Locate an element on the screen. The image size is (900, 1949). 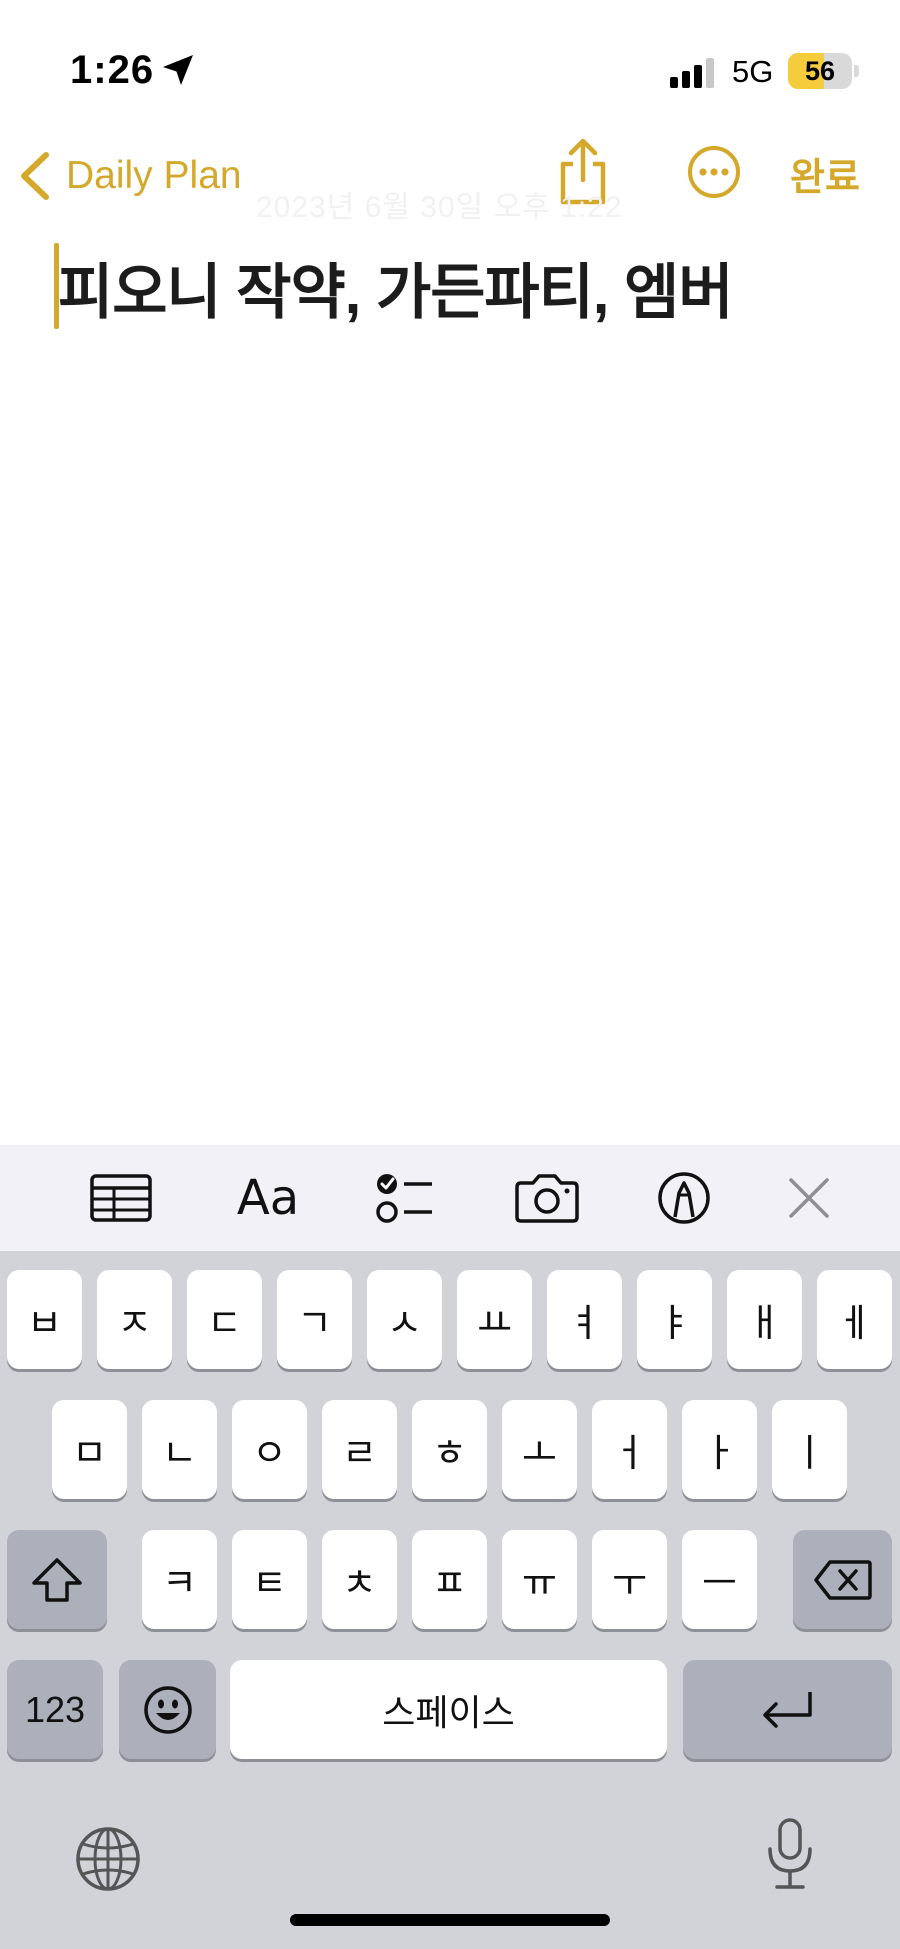
key: ㅗ is located at coordinates (539, 1449).